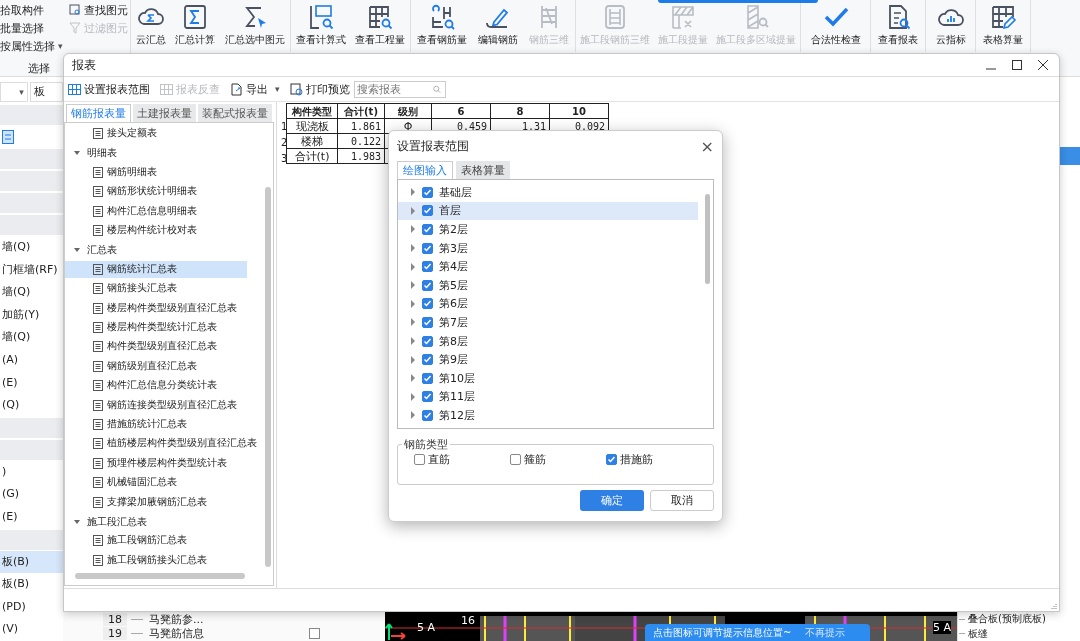 Image resolution: width=1080 pixels, height=641 pixels. Describe the element at coordinates (14, 92) in the screenshot. I see `dropdown-field: ▾` at that location.